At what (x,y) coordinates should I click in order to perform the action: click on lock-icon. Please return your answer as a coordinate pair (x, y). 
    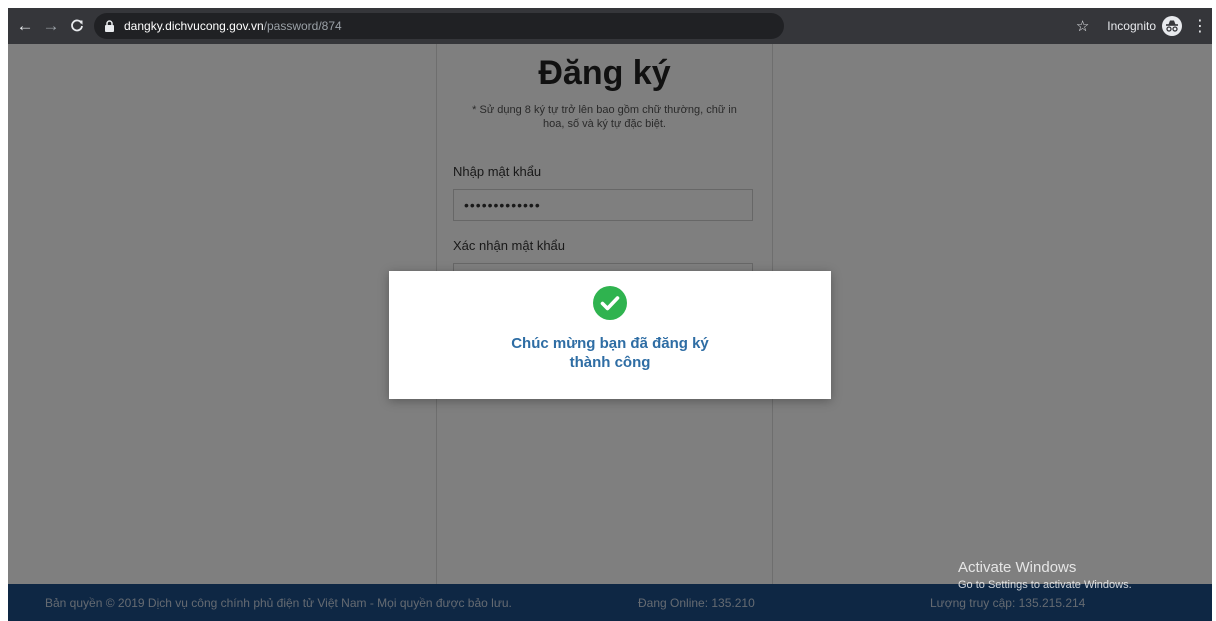
    Looking at the image, I should click on (109, 26).